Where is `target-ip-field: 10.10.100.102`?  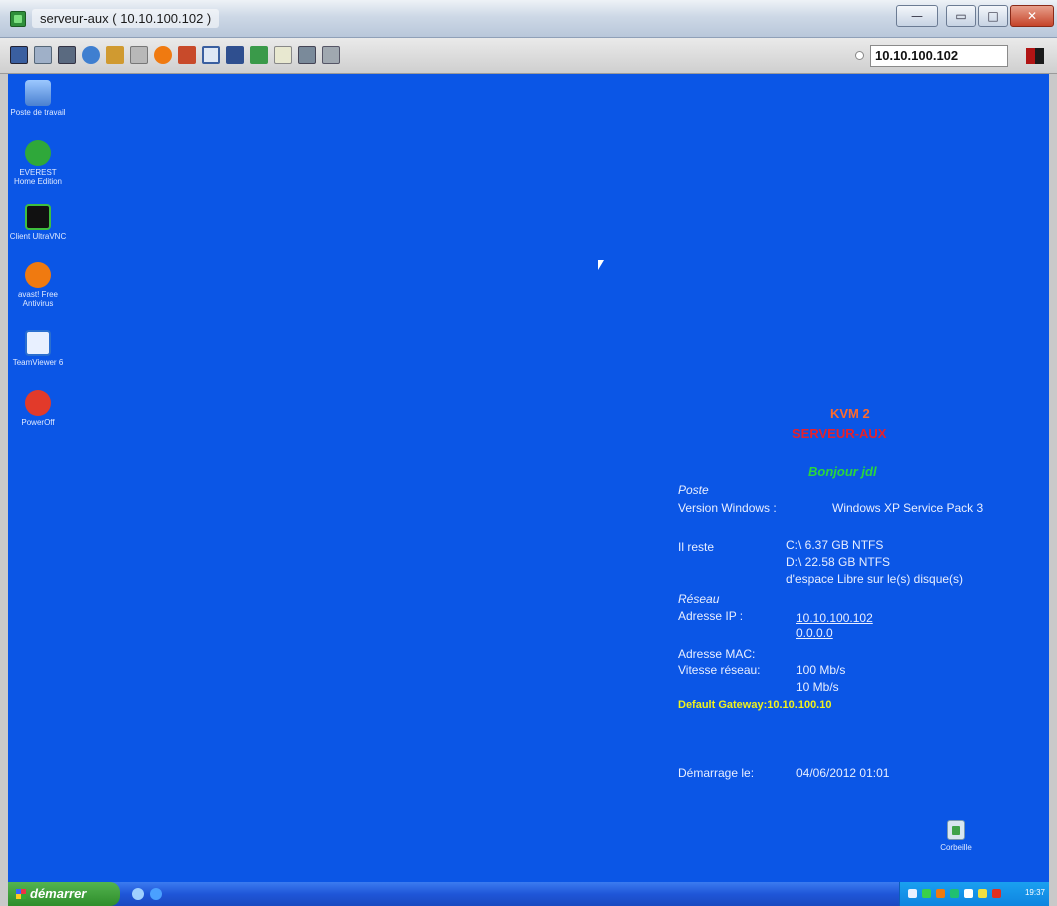 target-ip-field: 10.10.100.102 is located at coordinates (939, 56).